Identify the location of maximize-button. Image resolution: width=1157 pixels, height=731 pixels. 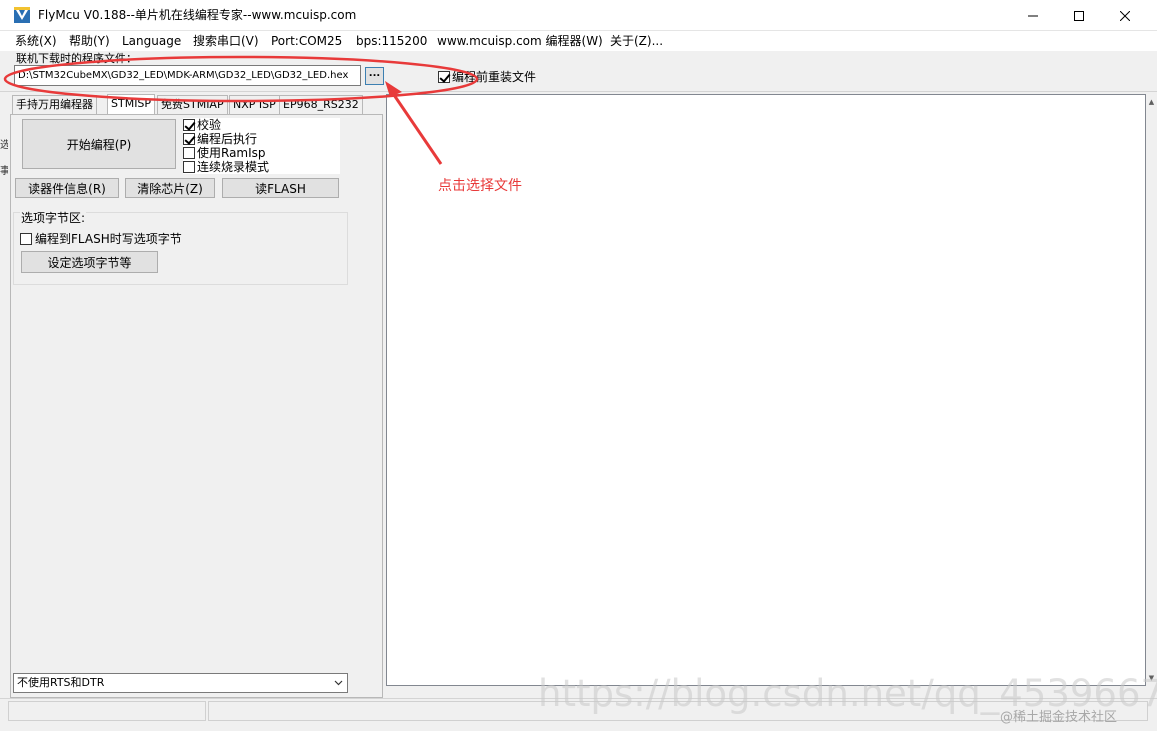
(1079, 15).